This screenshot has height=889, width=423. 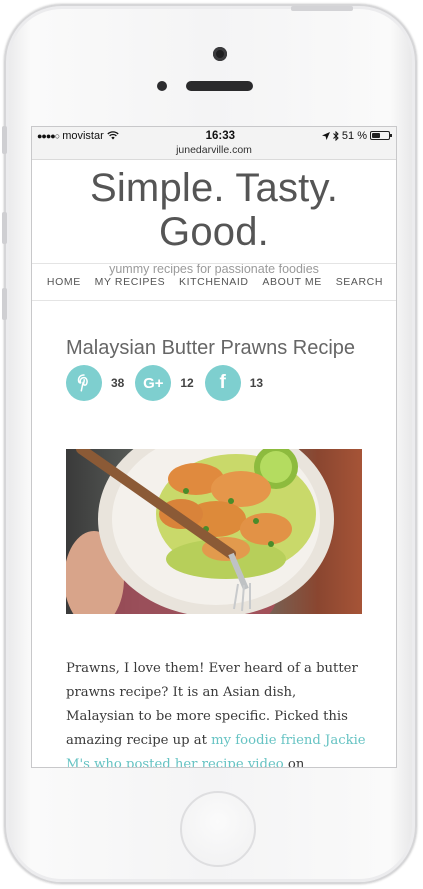 I want to click on nav-item-home: HOME, so click(x=64, y=282).